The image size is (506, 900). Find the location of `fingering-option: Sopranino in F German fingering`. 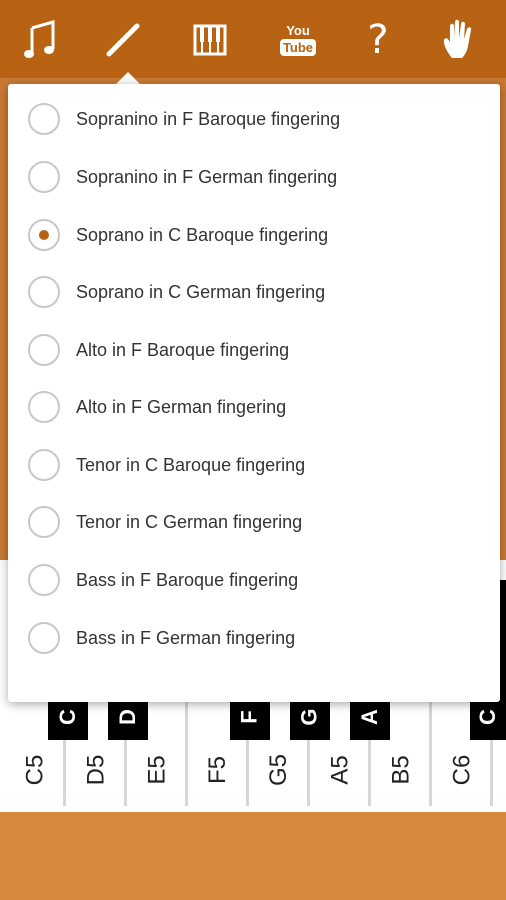

fingering-option: Sopranino in F German fingering is located at coordinates (254, 177).